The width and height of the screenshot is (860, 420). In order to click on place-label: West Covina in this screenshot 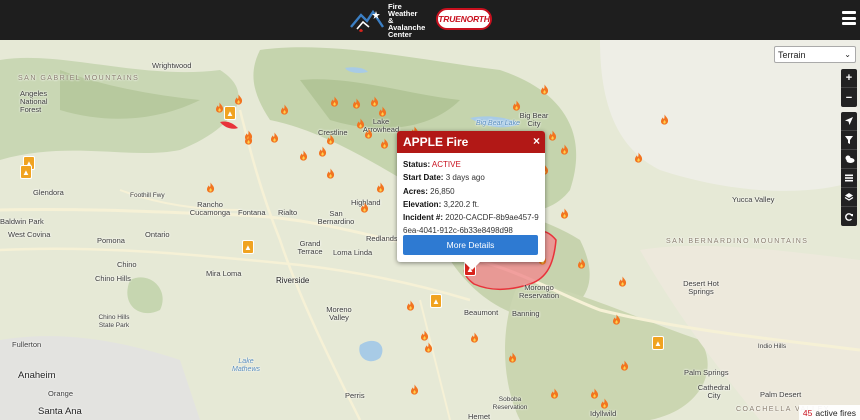, I will do `click(29, 234)`.